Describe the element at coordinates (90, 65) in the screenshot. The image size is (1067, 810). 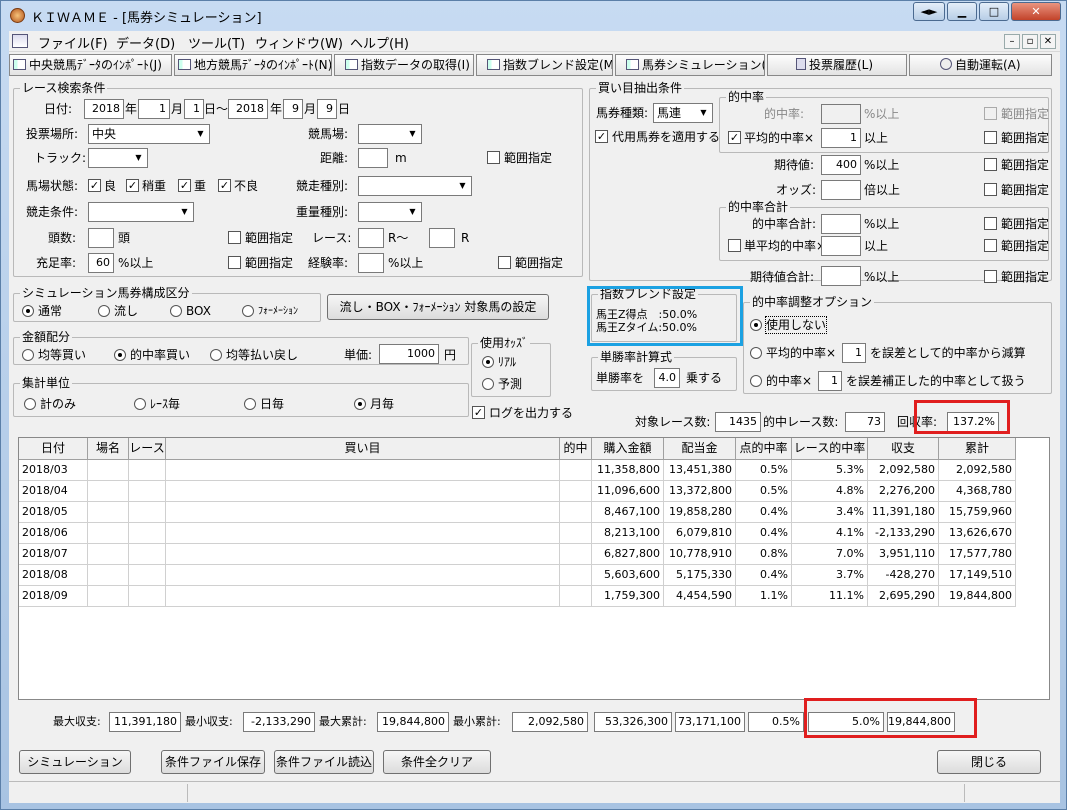
I see `import-central-button: 中央競馬ﾃﾞｰﾀのｲﾝﾎﾟｰﾄ(J)` at that location.